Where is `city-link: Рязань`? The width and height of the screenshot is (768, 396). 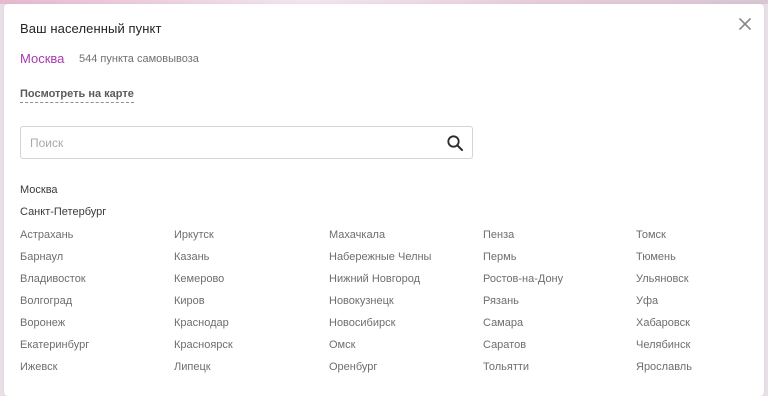
city-link: Рязань is located at coordinates (558, 305).